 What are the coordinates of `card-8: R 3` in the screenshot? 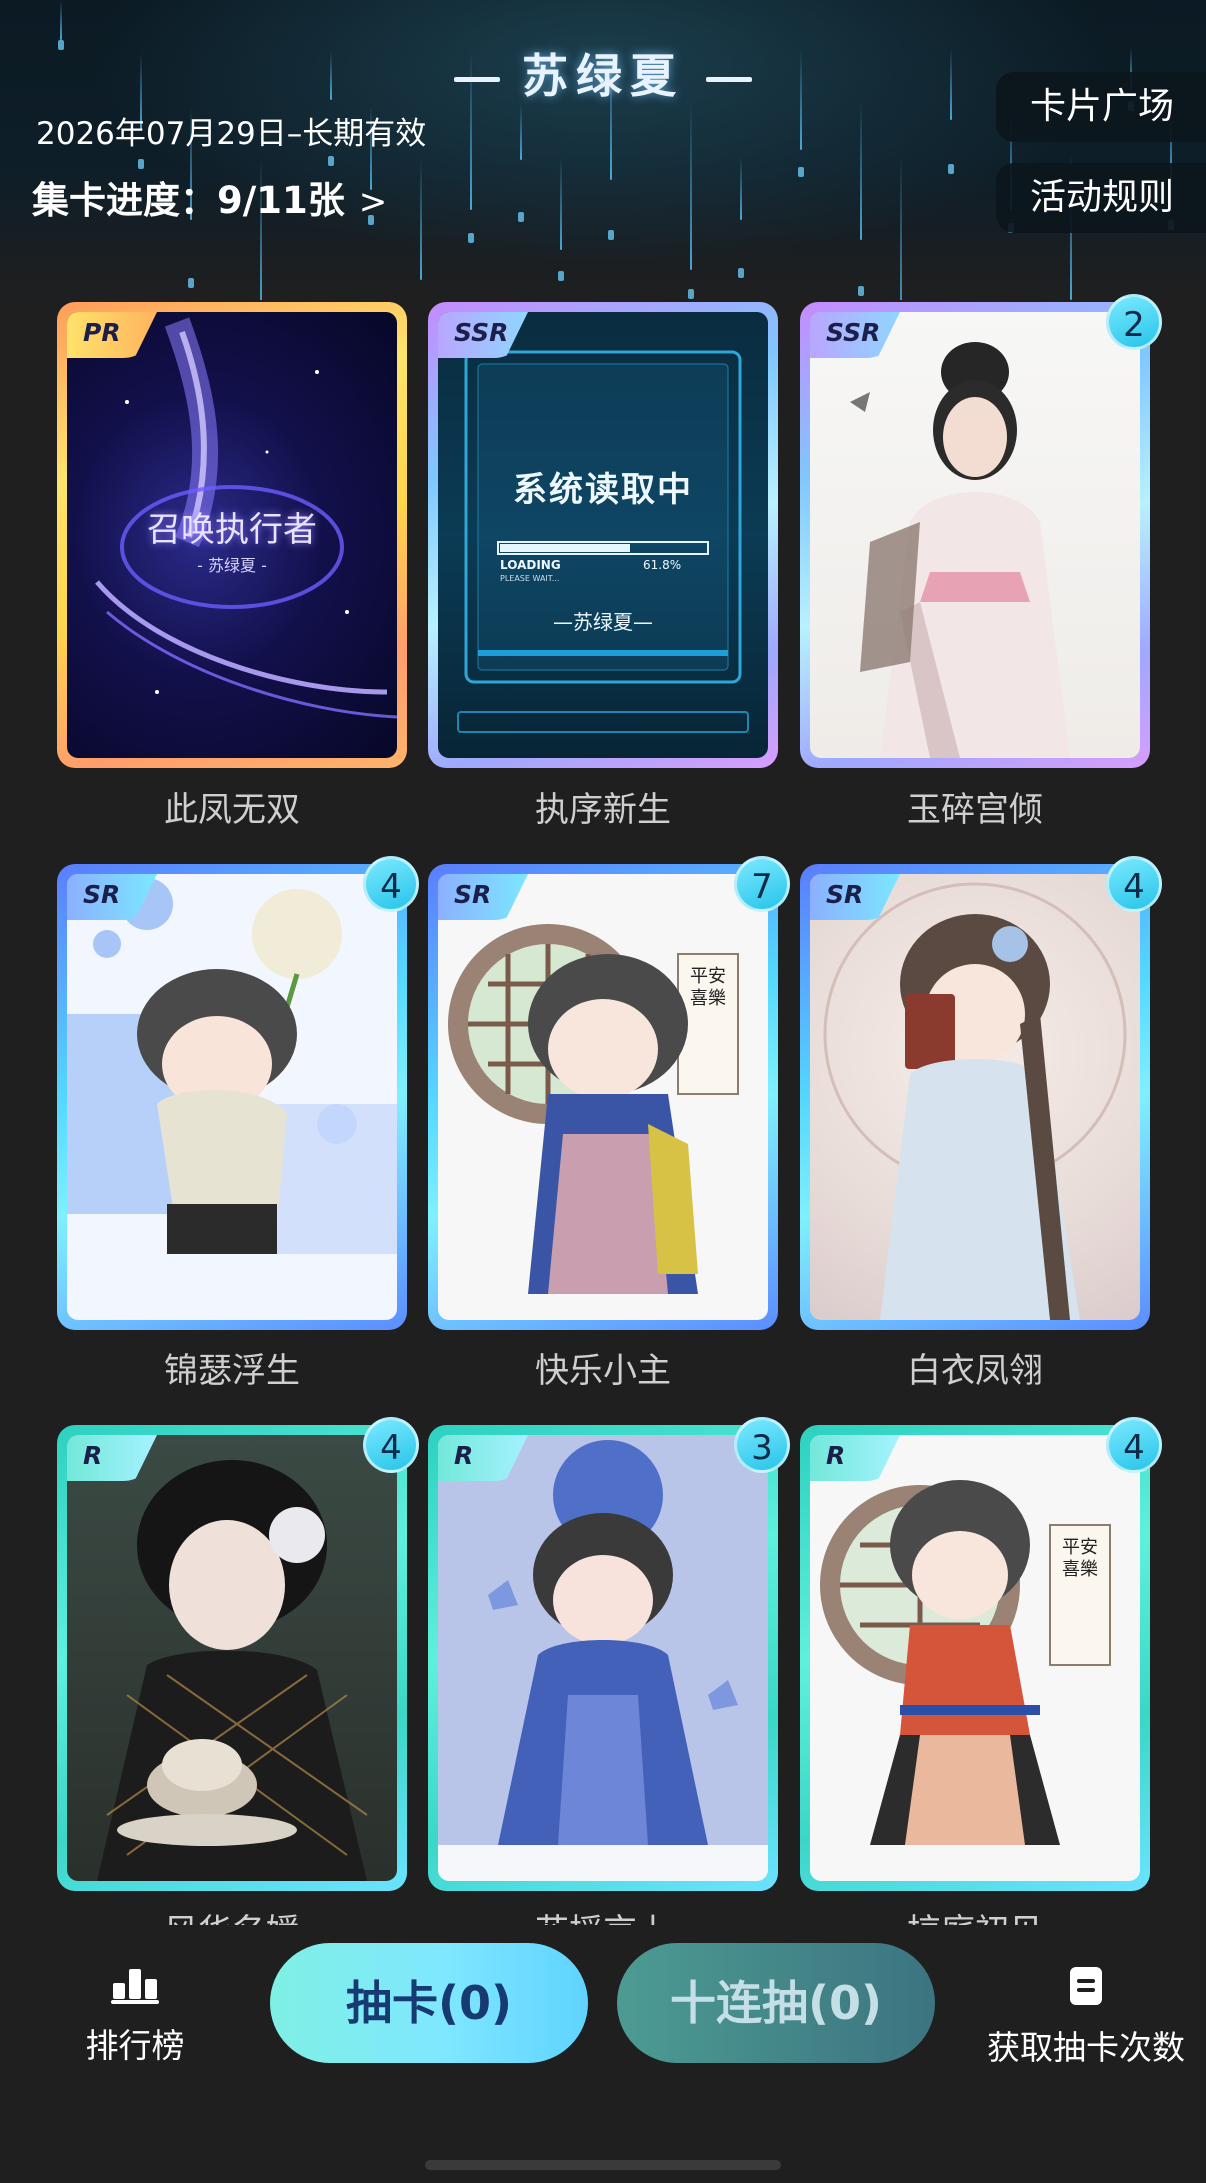 It's located at (609, 1654).